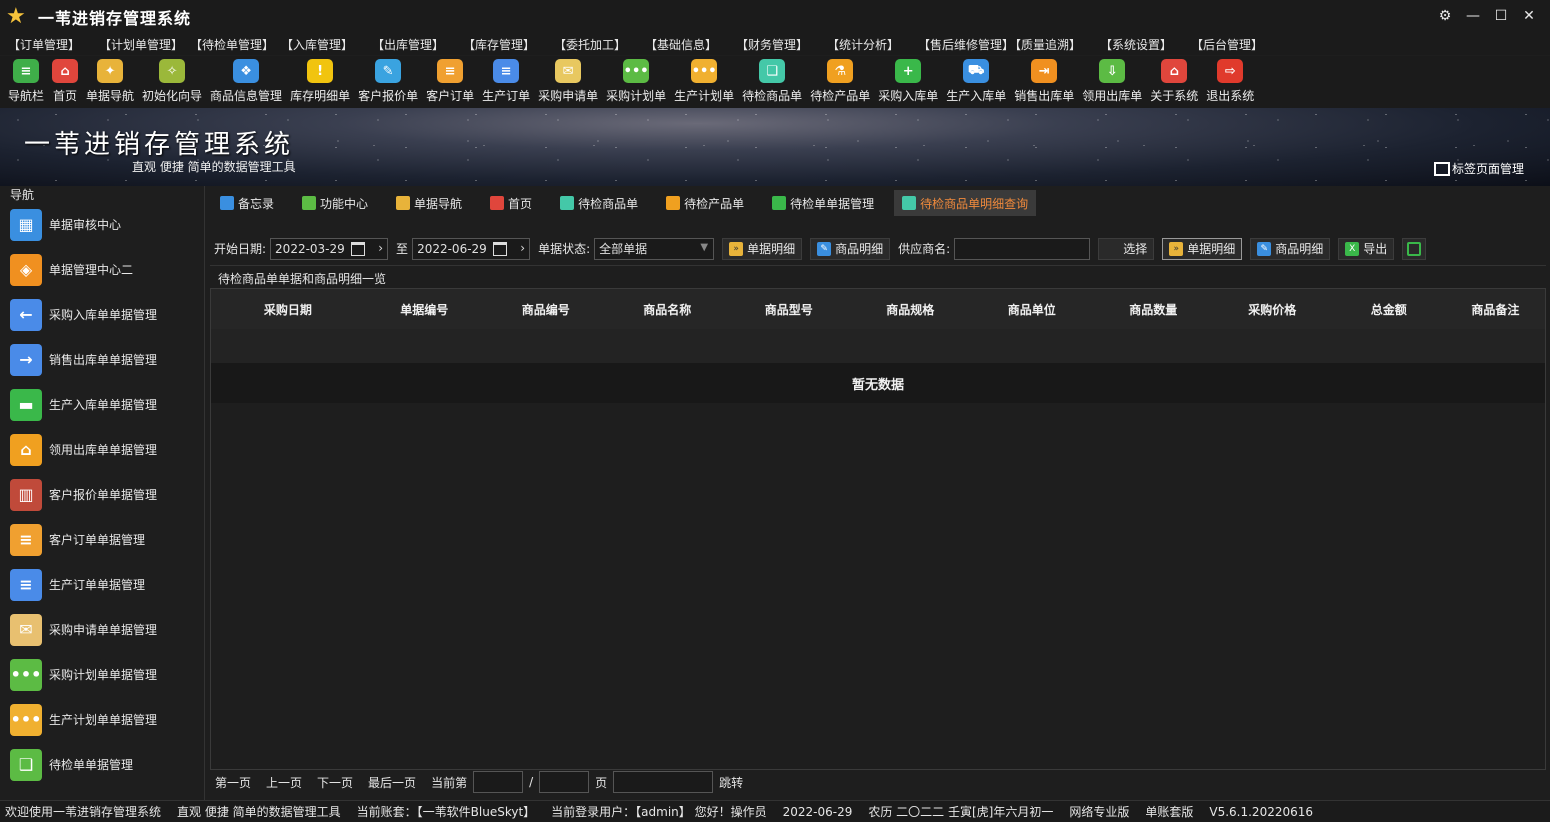 This screenshot has height=822, width=1550. What do you see at coordinates (736, 248) in the screenshot?
I see `doc-detail-icon: »` at bounding box center [736, 248].